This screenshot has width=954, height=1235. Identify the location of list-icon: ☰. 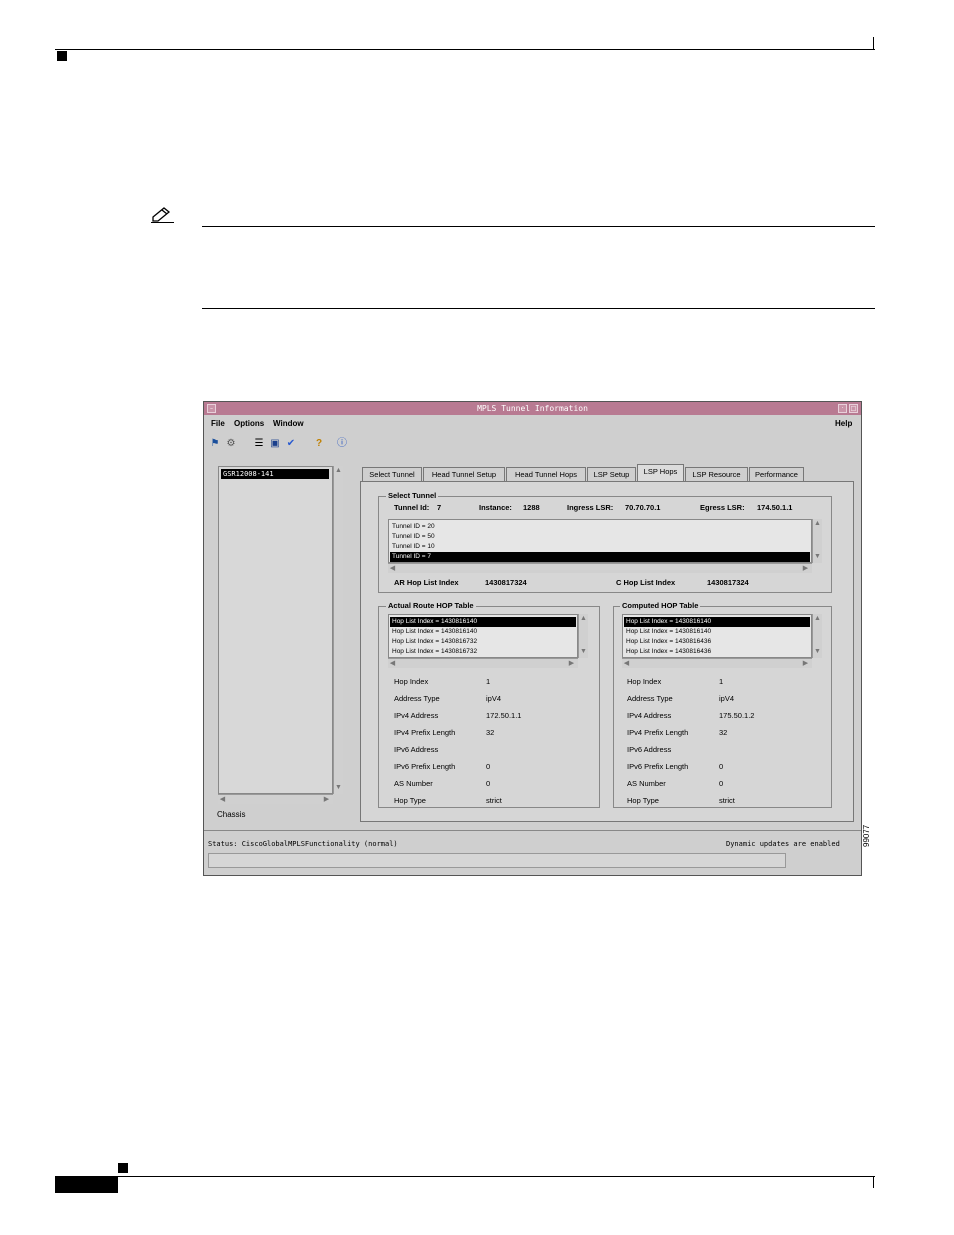
(259, 443).